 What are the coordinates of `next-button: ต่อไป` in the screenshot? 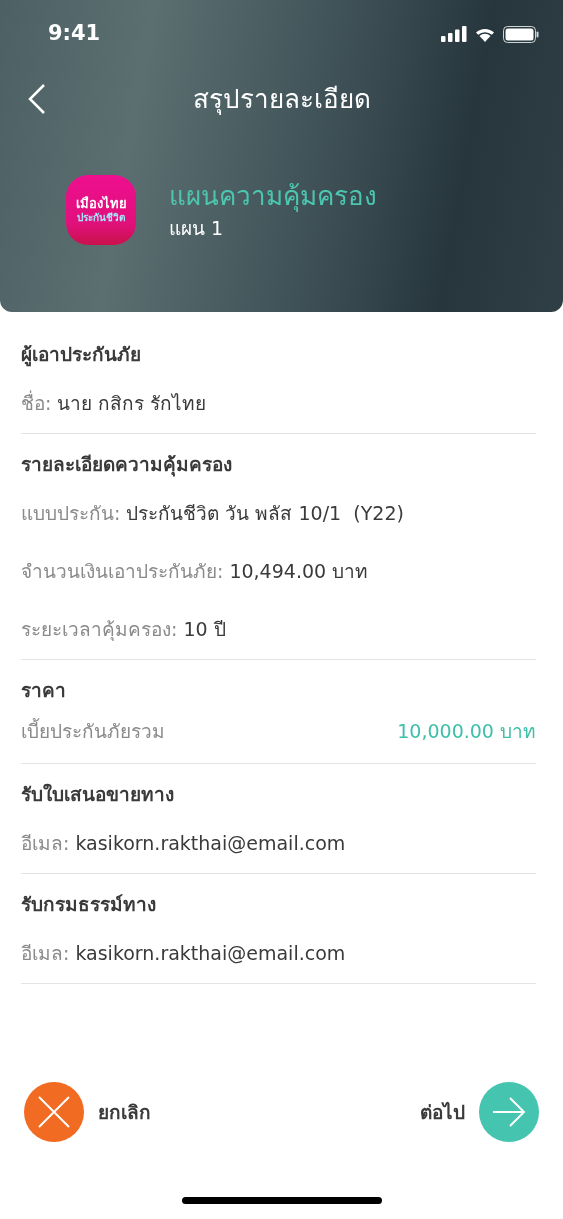 It's located at (479, 1112).